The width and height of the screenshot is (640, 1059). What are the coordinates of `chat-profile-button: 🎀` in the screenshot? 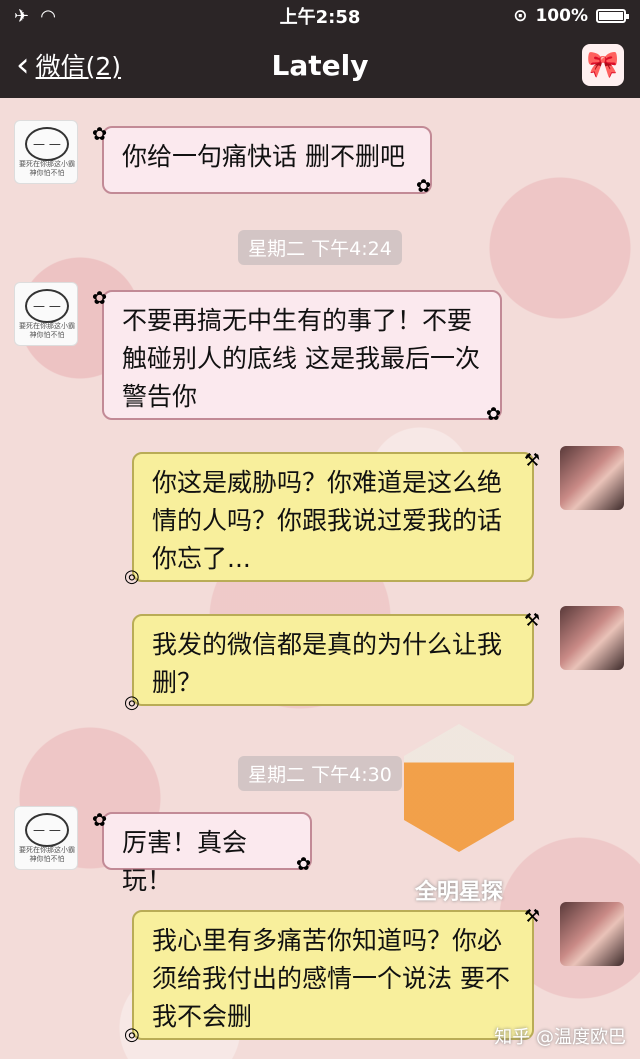 It's located at (603, 65).